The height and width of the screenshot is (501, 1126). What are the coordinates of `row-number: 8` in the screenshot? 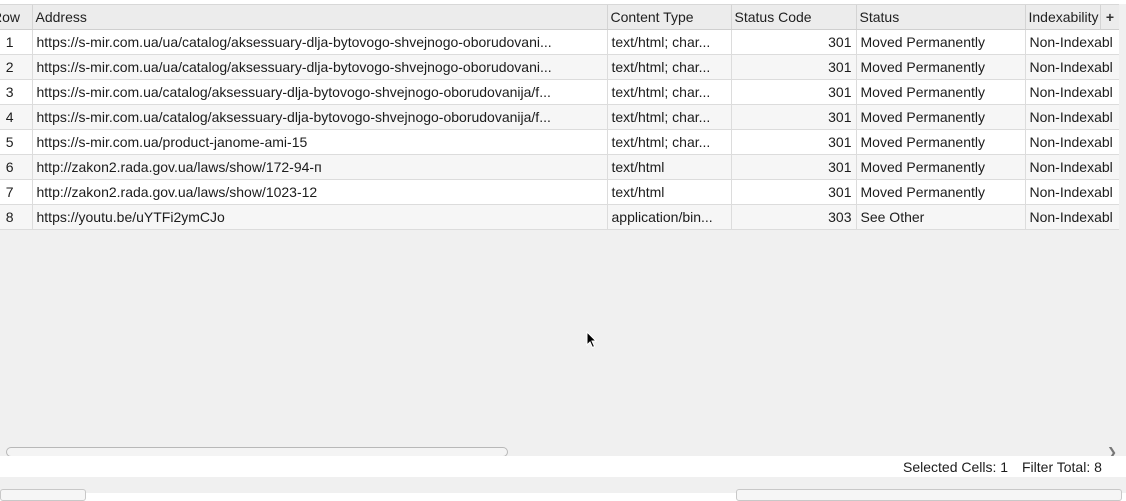 It's located at (16, 217).